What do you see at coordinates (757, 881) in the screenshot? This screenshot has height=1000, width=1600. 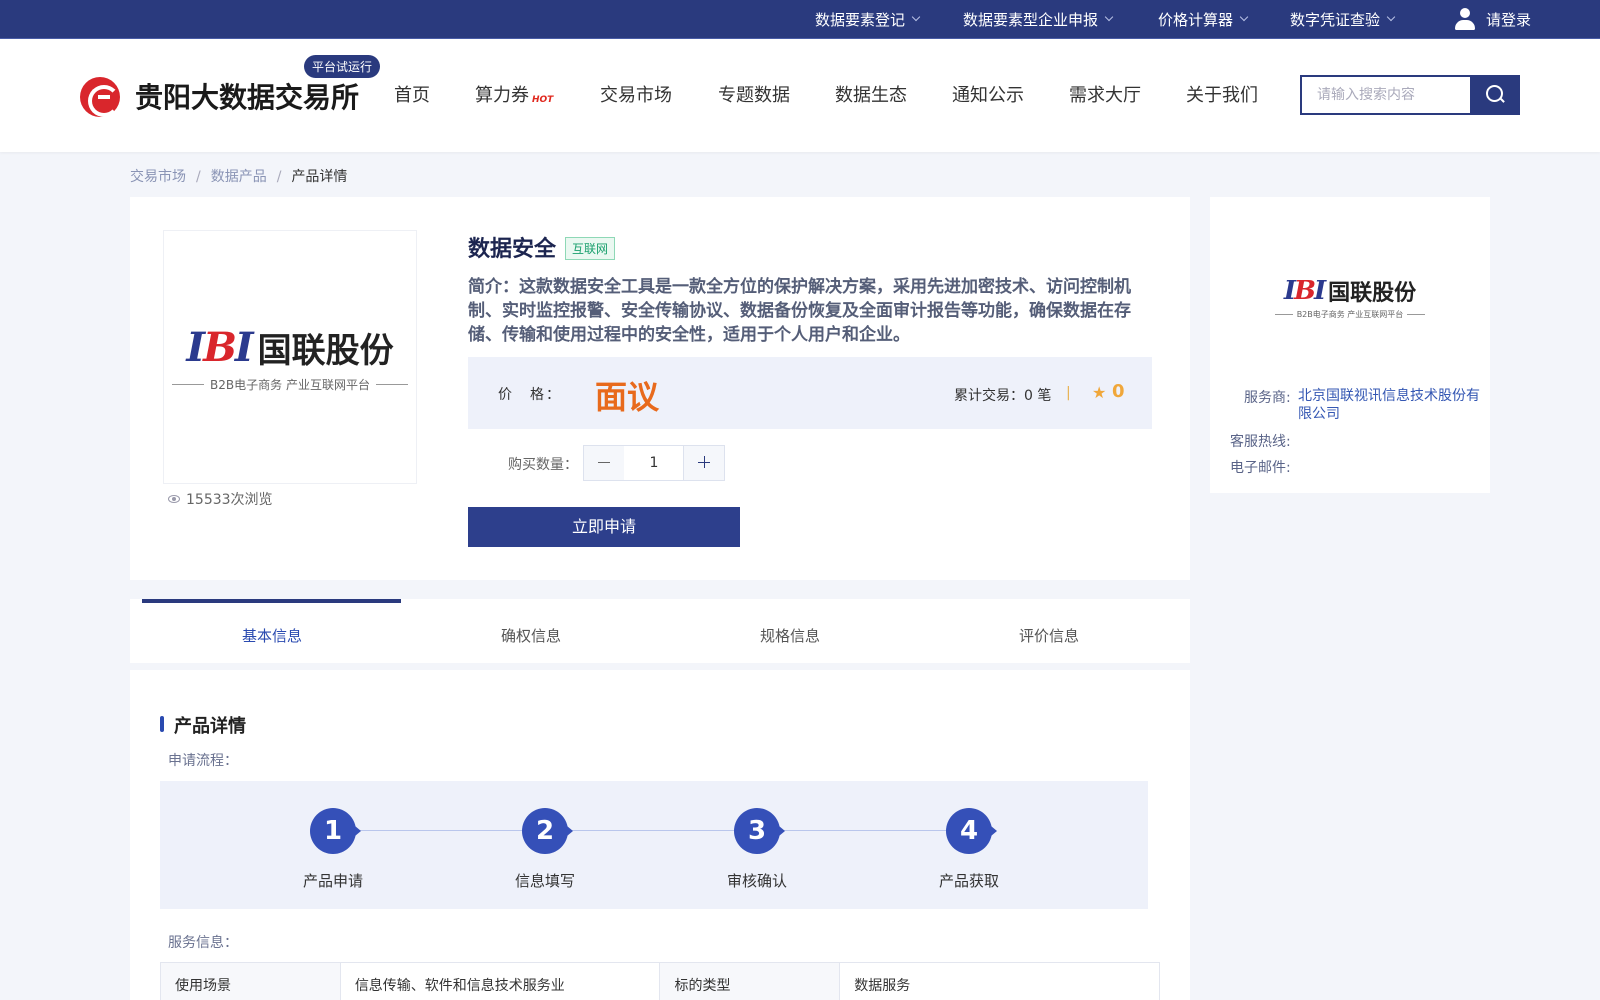 I see `step-label: 审核确认` at bounding box center [757, 881].